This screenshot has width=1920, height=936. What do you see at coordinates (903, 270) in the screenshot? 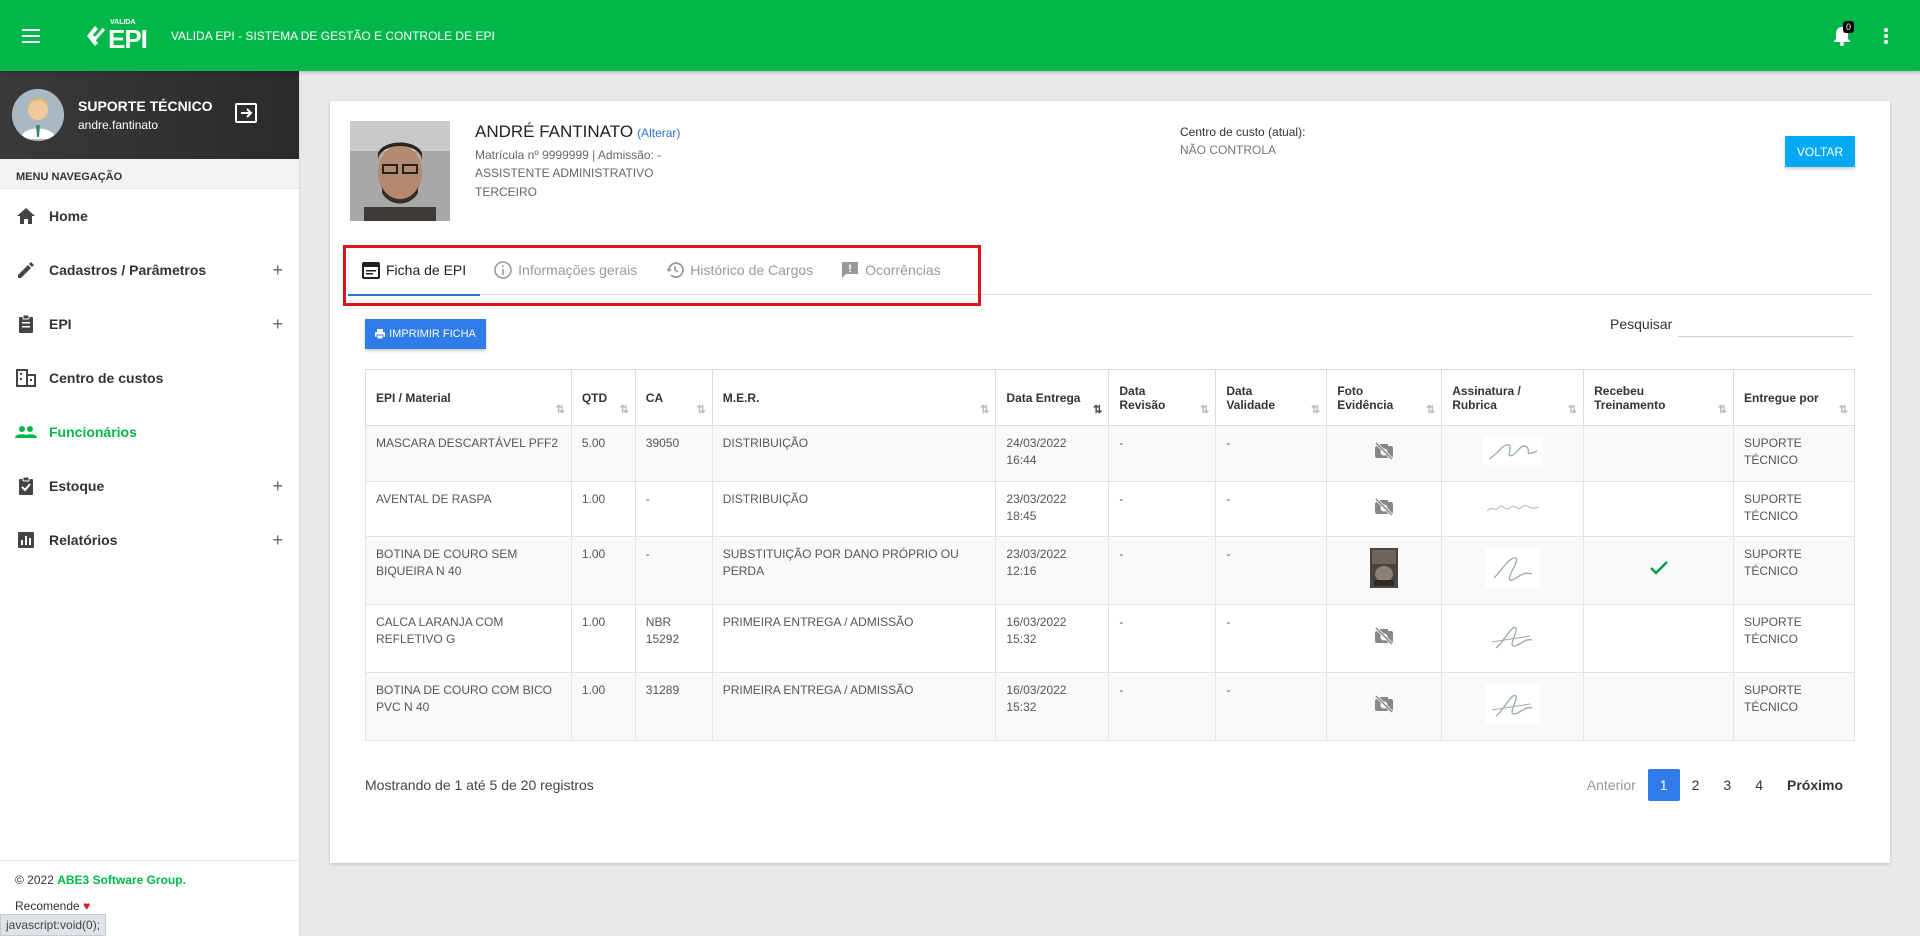
I see `tab-label: Ocorrências` at bounding box center [903, 270].